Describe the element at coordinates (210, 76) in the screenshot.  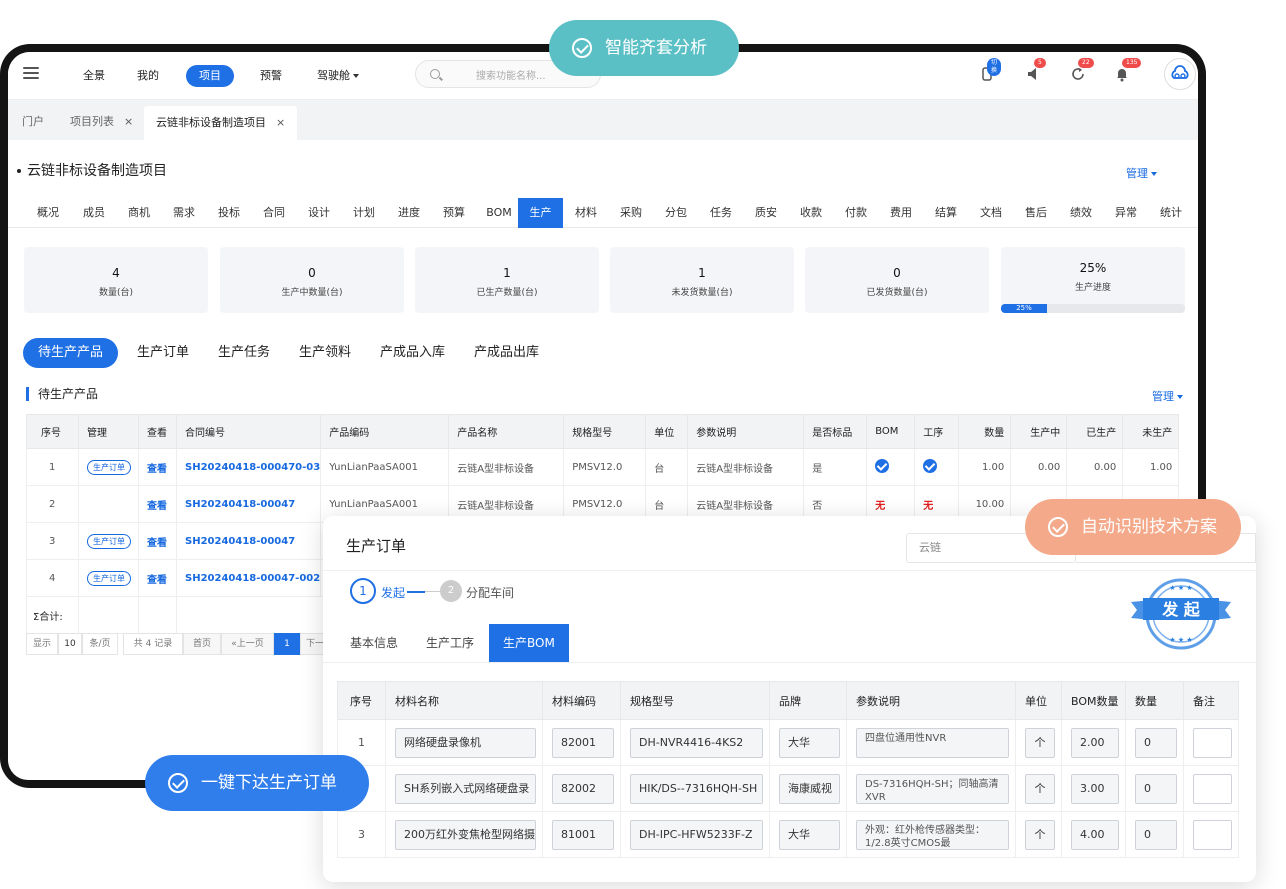
I see `nav-project: 项目` at that location.